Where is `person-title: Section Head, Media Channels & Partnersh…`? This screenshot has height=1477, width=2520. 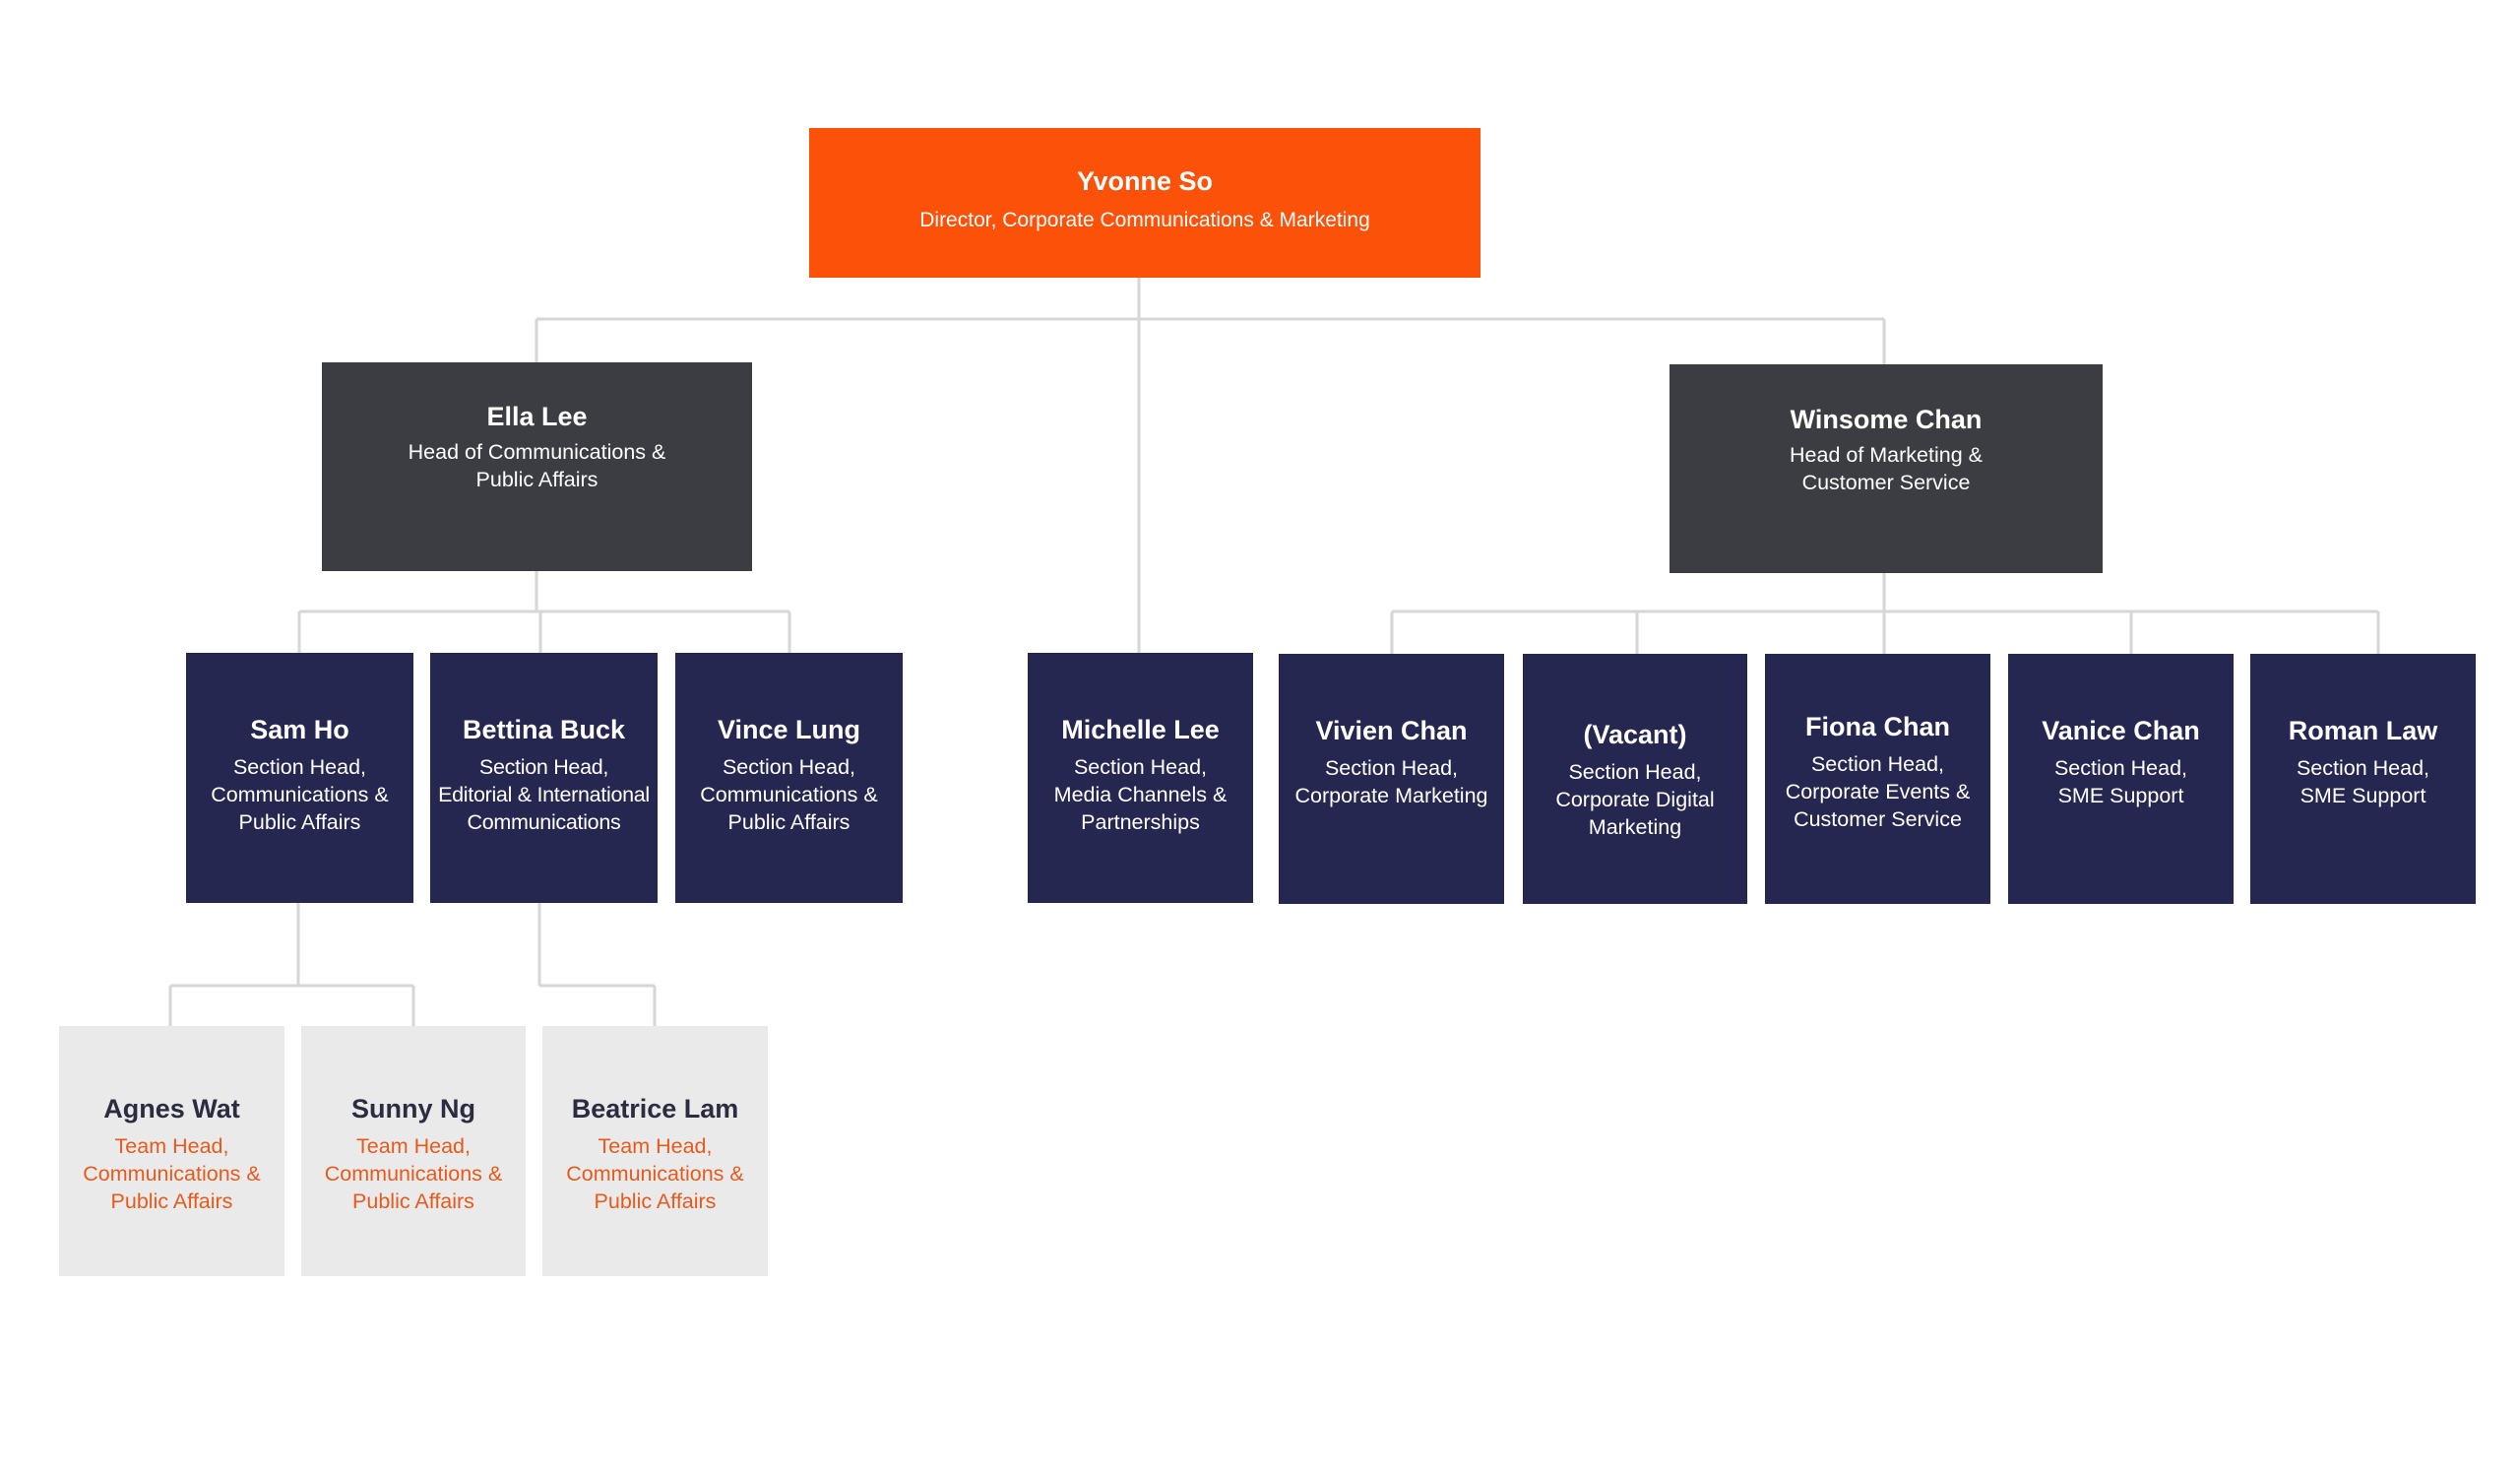
person-title: Section Head, Media Channels & Partnersh… is located at coordinates (1140, 795).